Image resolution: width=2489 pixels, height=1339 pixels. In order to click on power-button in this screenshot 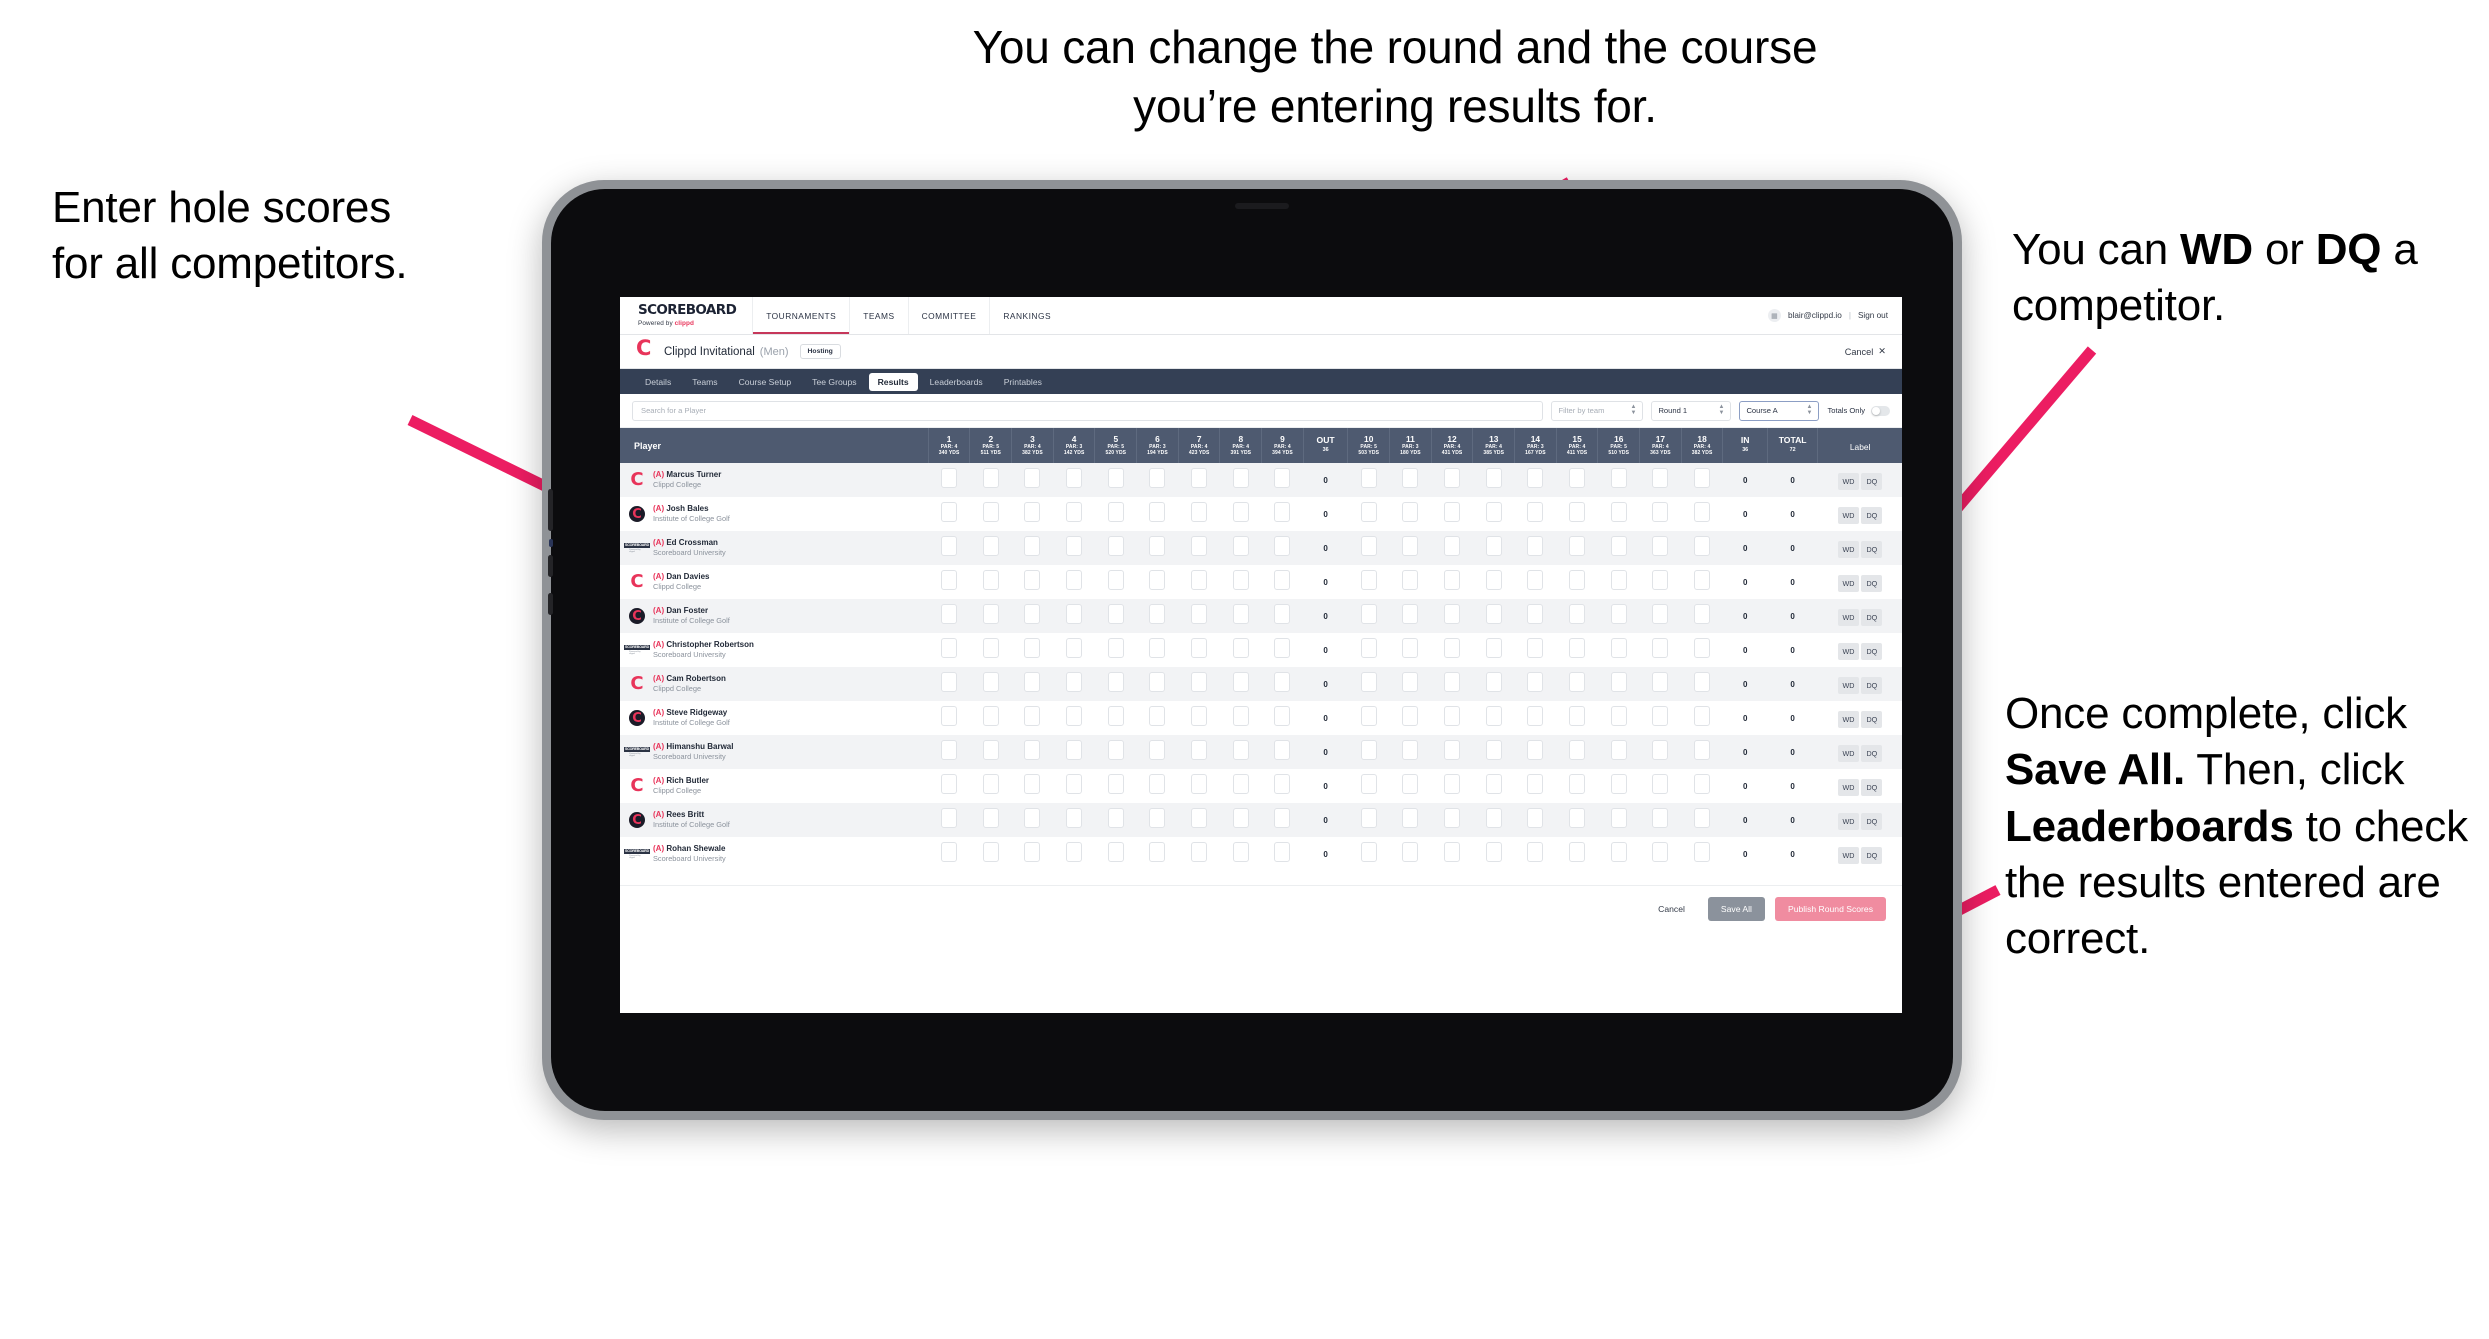, I will do `click(550, 510)`.